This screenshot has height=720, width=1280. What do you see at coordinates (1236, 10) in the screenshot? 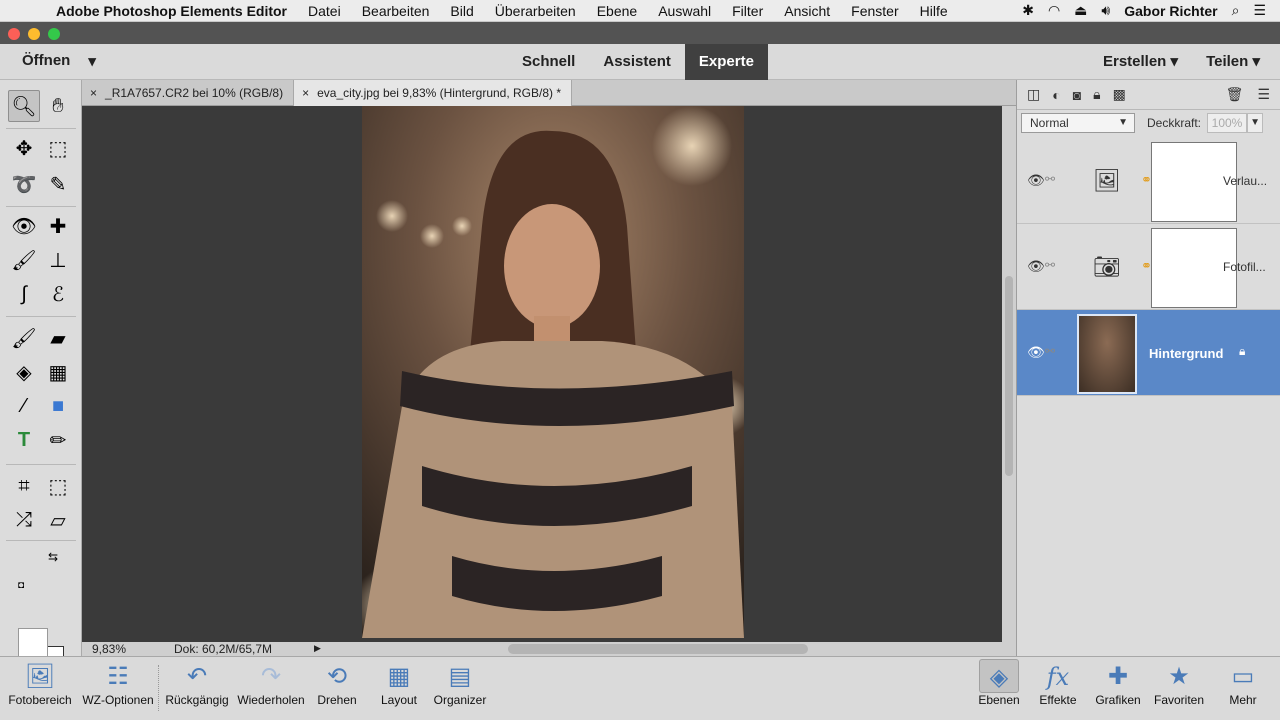
I see `search-icon: ⌕` at bounding box center [1236, 10].